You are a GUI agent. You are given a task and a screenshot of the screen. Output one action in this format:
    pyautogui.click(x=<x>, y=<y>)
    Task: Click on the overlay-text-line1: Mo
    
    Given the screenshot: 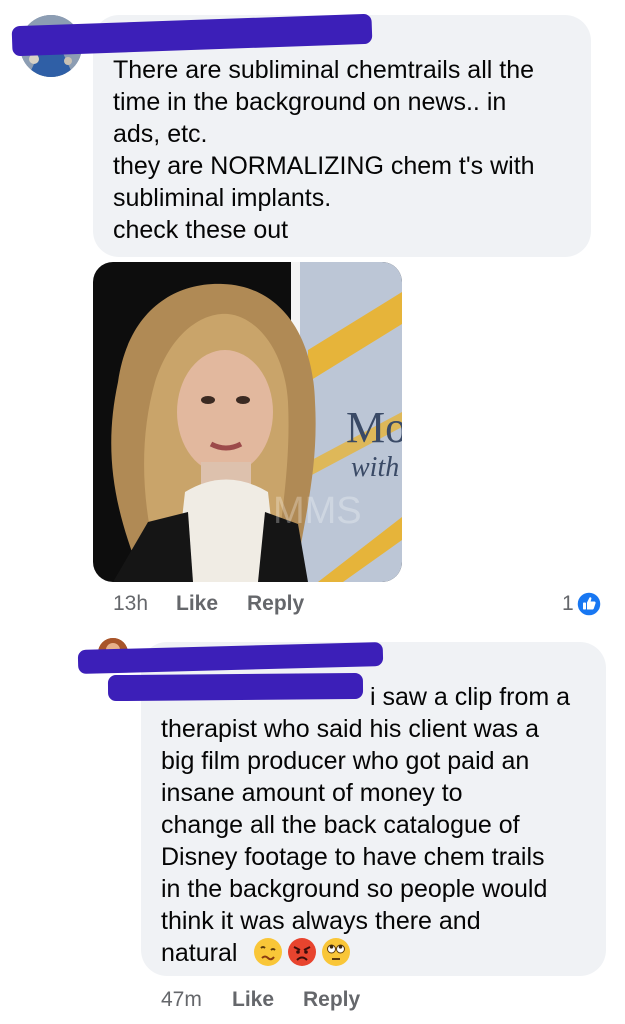 What is the action you would take?
    pyautogui.click(x=374, y=427)
    